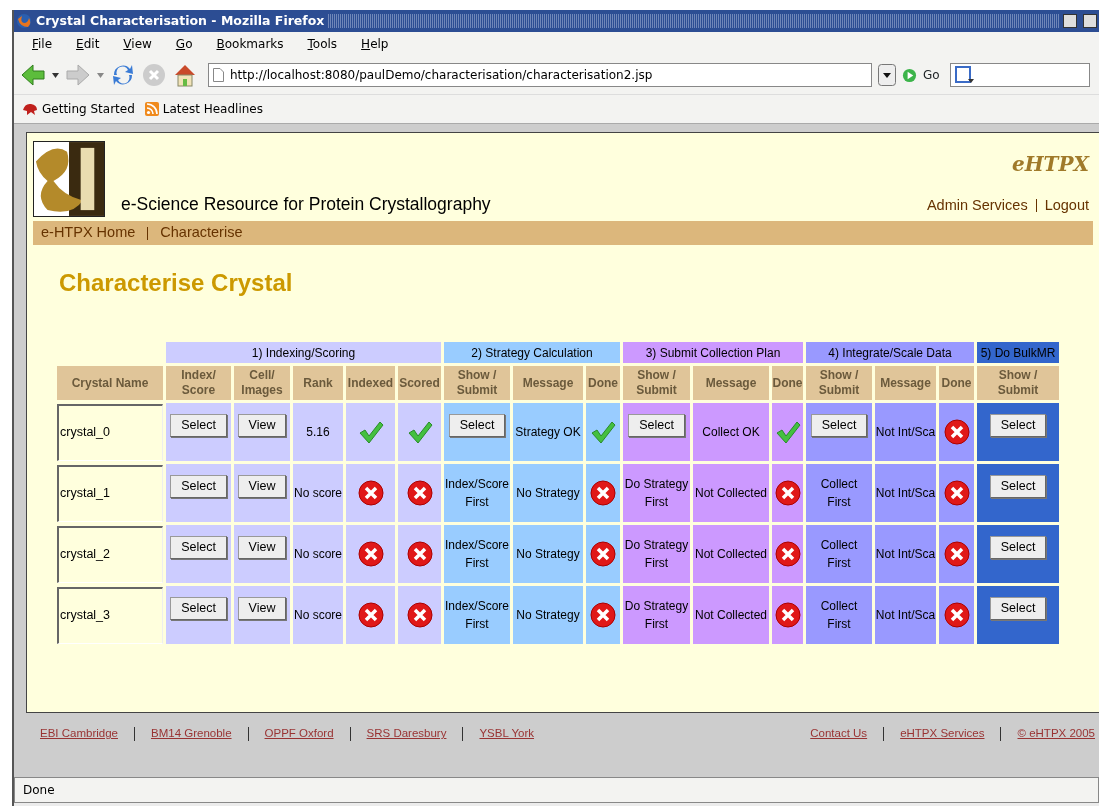 The height and width of the screenshot is (806, 1099). Describe the element at coordinates (42, 44) in the screenshot. I see `menu-item: File` at that location.